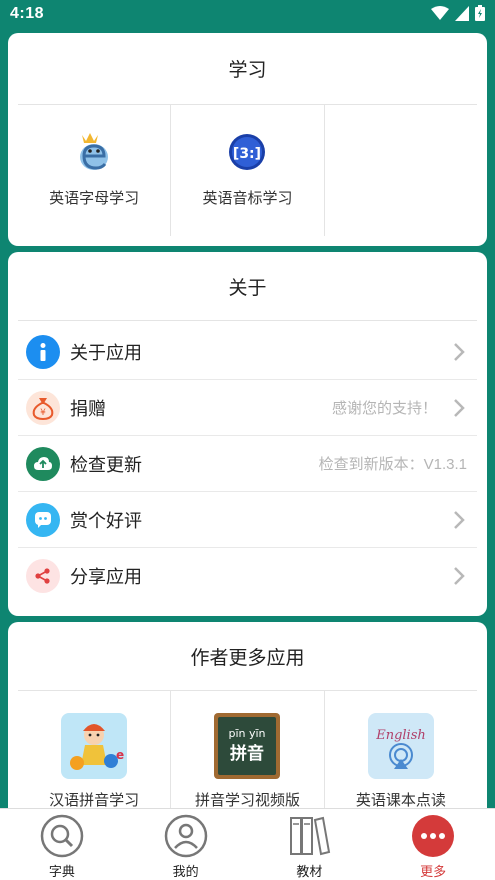 The image size is (495, 880). I want to click on chalkboard-line2: 拼音, so click(247, 753).